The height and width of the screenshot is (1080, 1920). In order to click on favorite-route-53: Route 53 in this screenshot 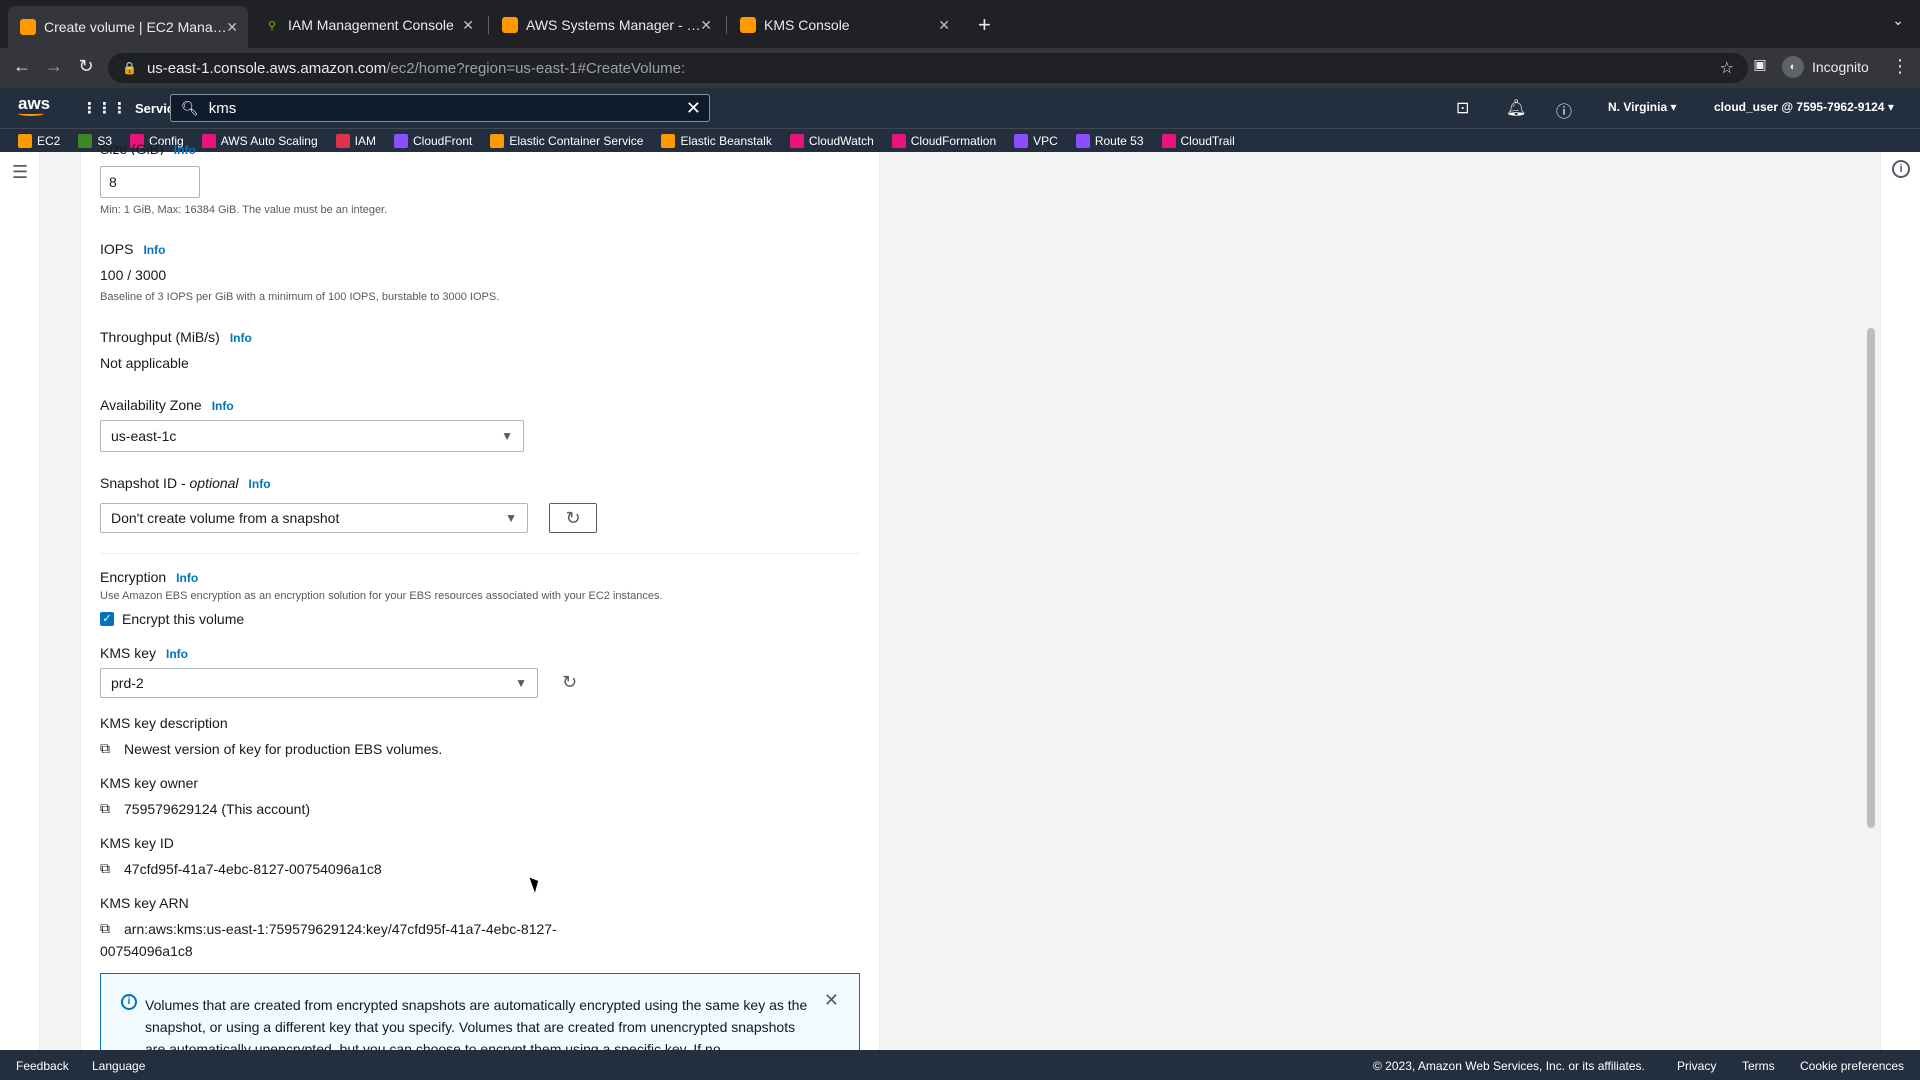, I will do `click(1109, 140)`.